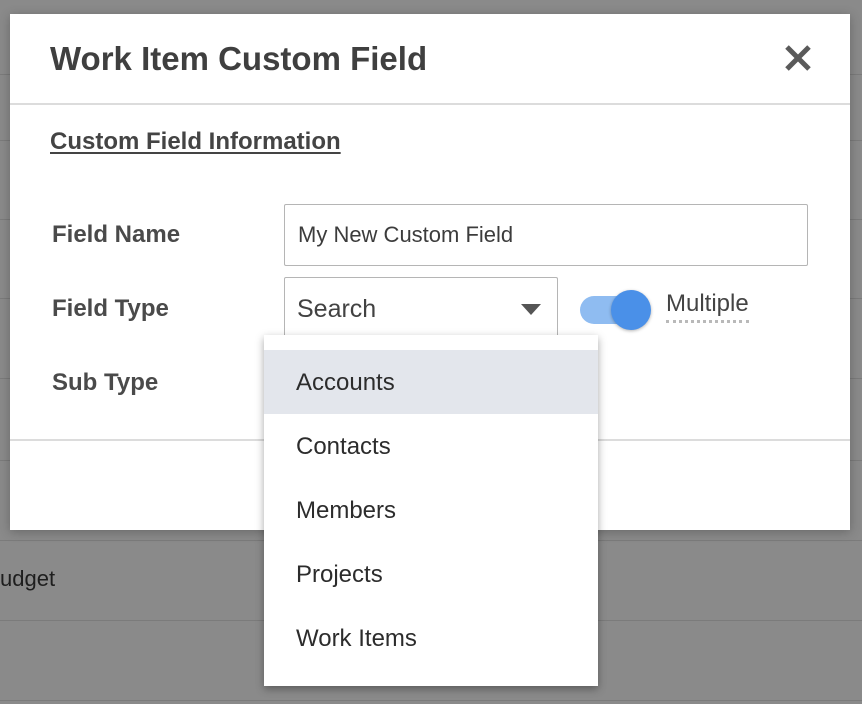 The image size is (862, 704). Describe the element at coordinates (707, 306) in the screenshot. I see `multiple-toggle-label: Multiple` at that location.